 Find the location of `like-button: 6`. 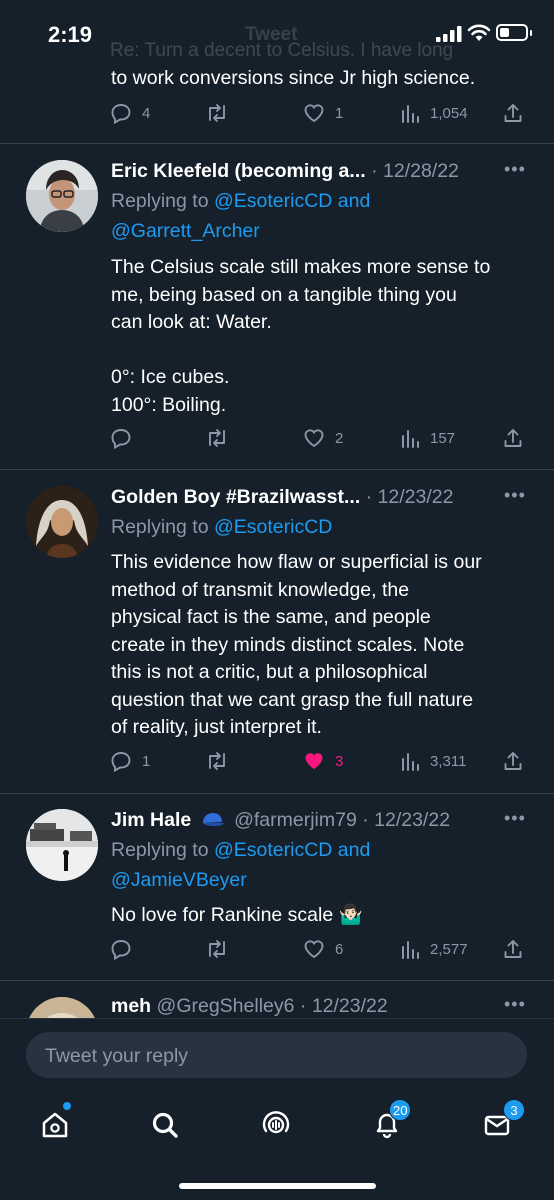

like-button: 6 is located at coordinates (323, 949).